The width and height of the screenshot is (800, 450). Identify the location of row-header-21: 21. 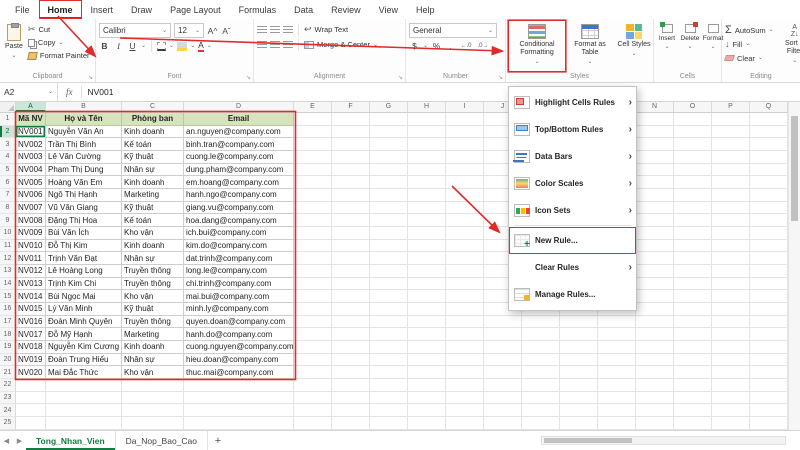
(8, 373).